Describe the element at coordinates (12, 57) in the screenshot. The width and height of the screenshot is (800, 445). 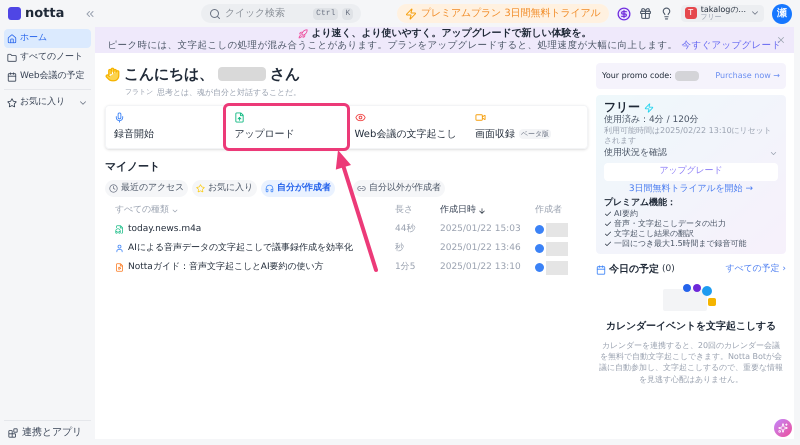
I see `folder-icon` at that location.